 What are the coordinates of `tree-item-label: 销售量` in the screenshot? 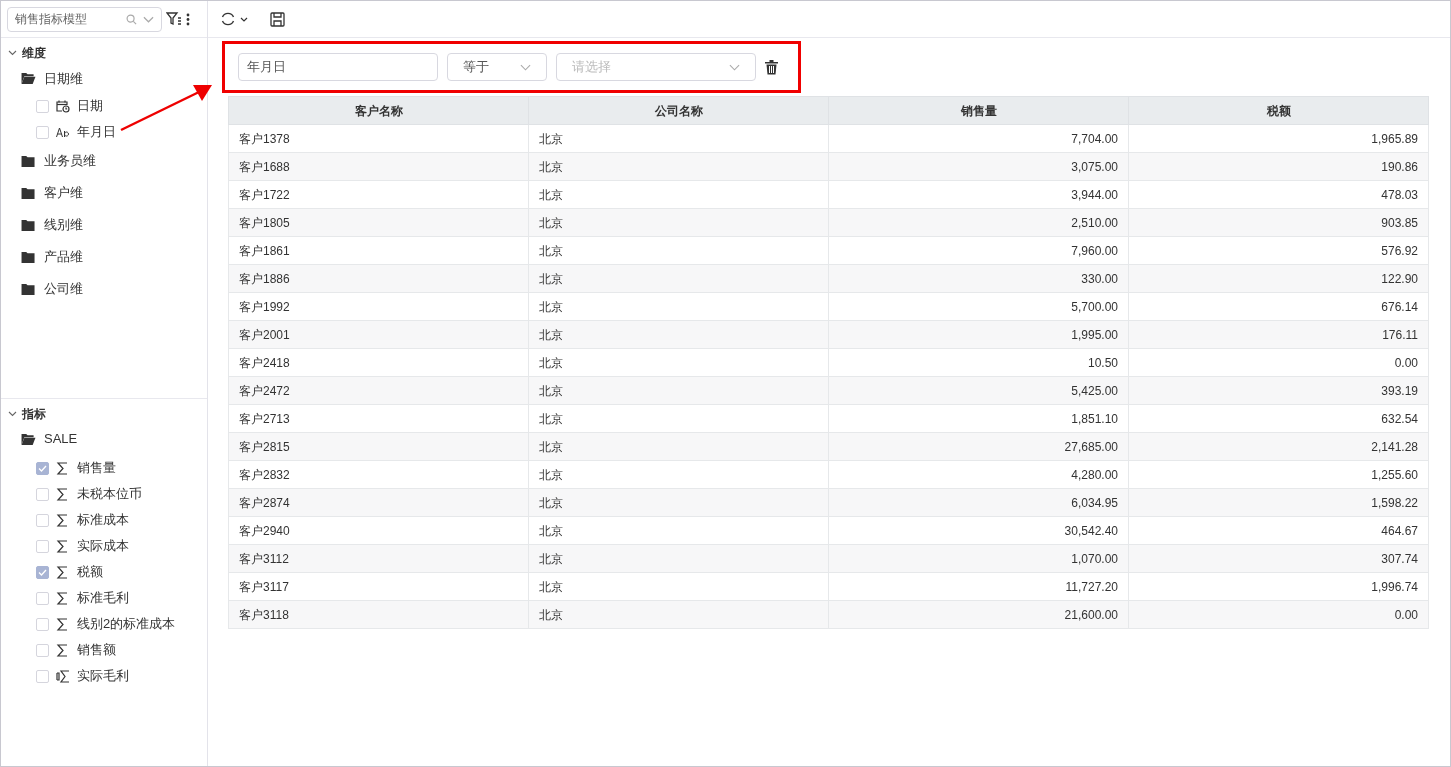 It's located at (96, 468).